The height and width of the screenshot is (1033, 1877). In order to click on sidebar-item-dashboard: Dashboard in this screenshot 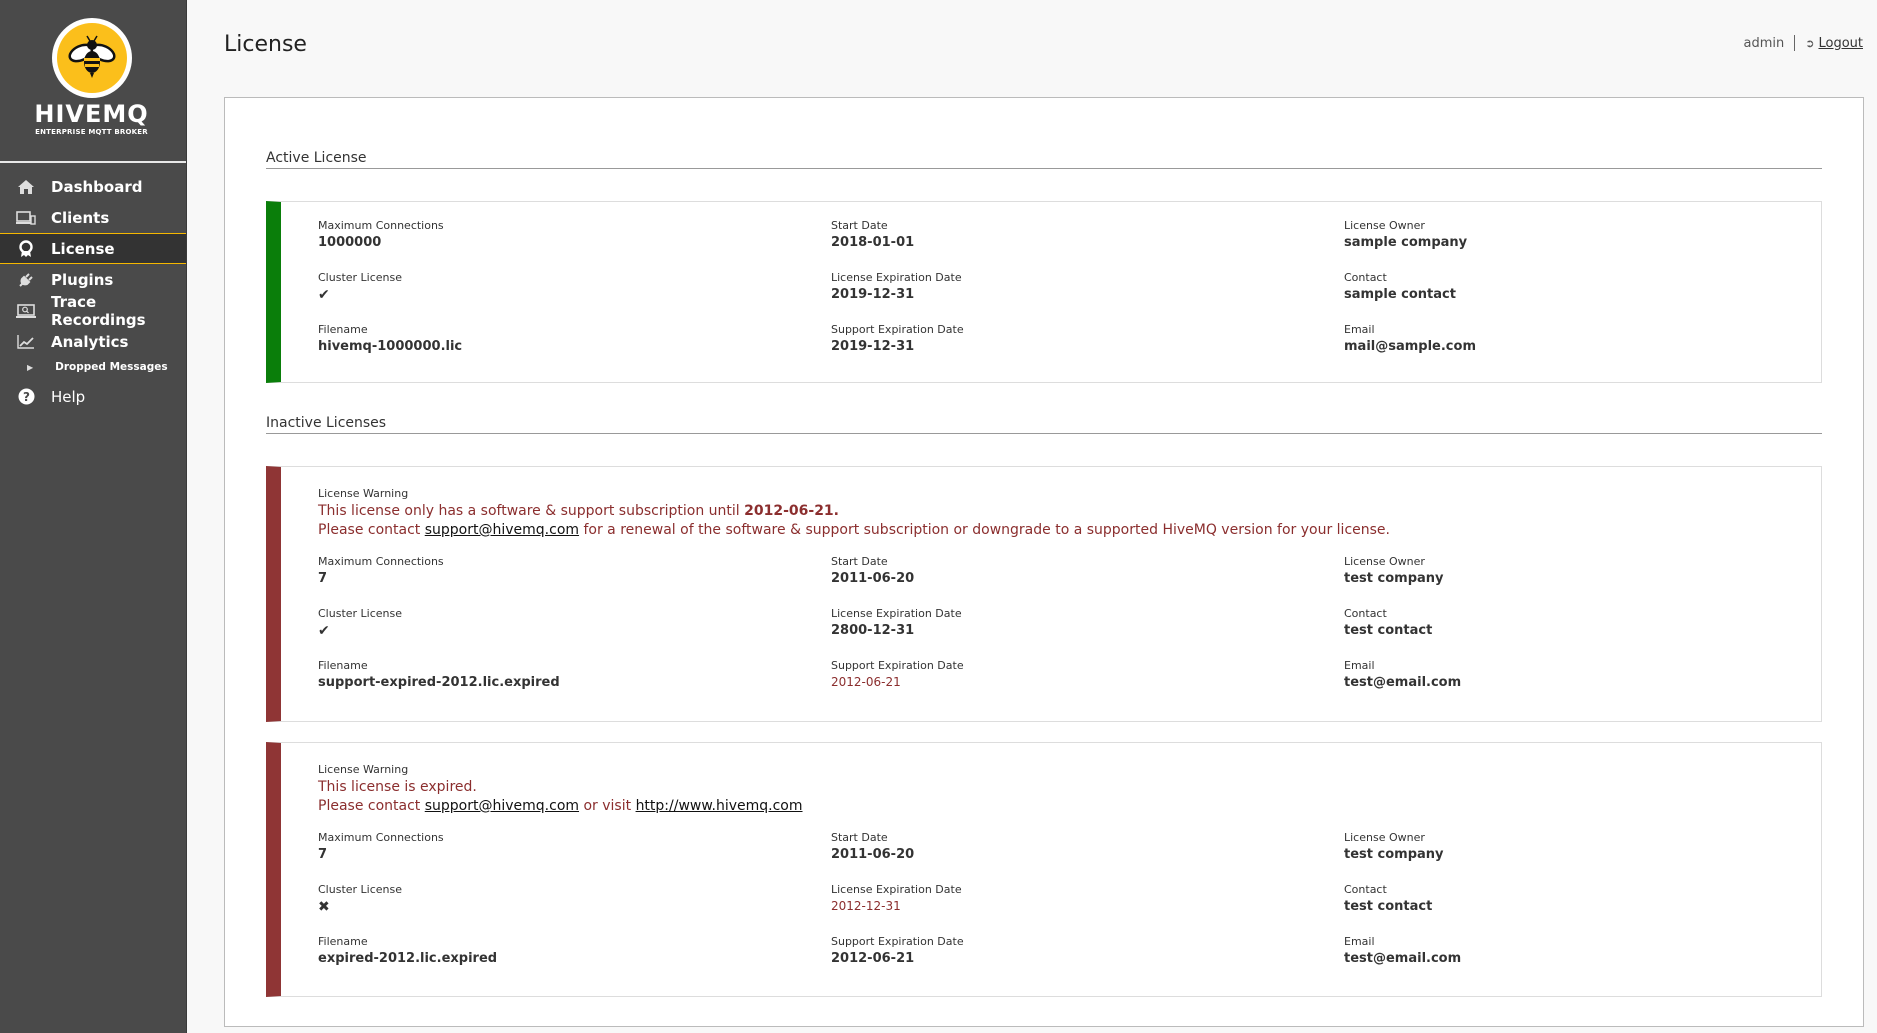, I will do `click(93, 186)`.